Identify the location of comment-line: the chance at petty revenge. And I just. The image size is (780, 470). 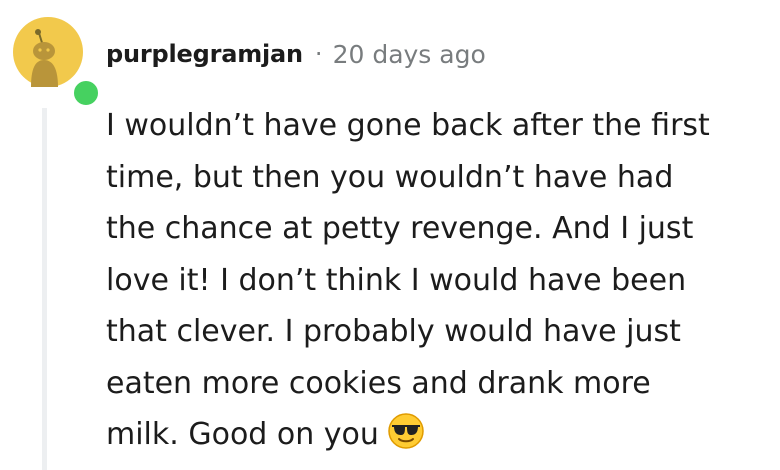
(400, 228).